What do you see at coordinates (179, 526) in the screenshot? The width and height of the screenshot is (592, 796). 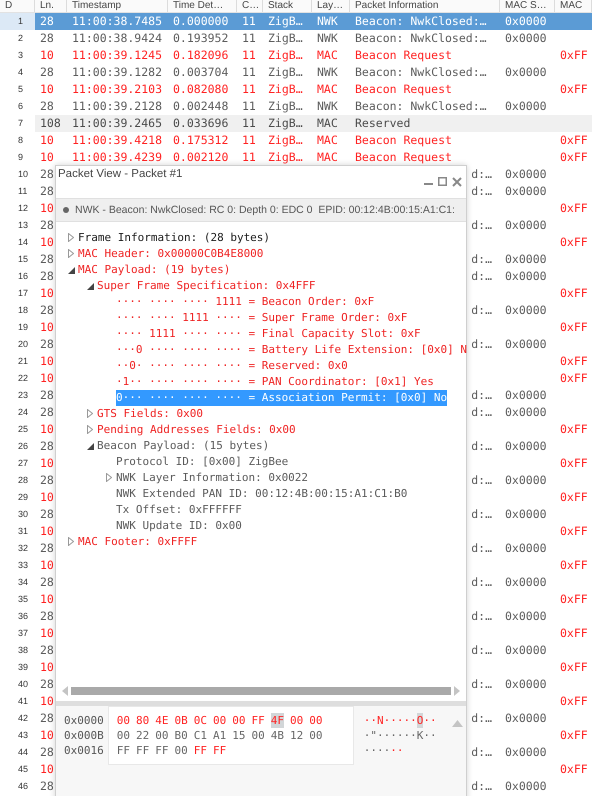 I see `tree-item: NWK Update ID: 0x00` at bounding box center [179, 526].